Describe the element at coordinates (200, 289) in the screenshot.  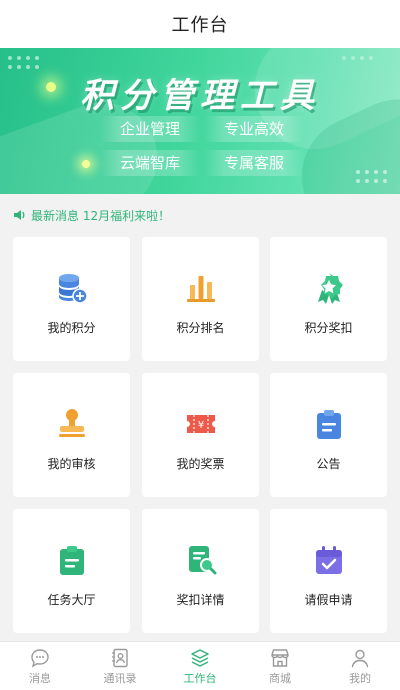
I see `bar-chart-icon` at that location.